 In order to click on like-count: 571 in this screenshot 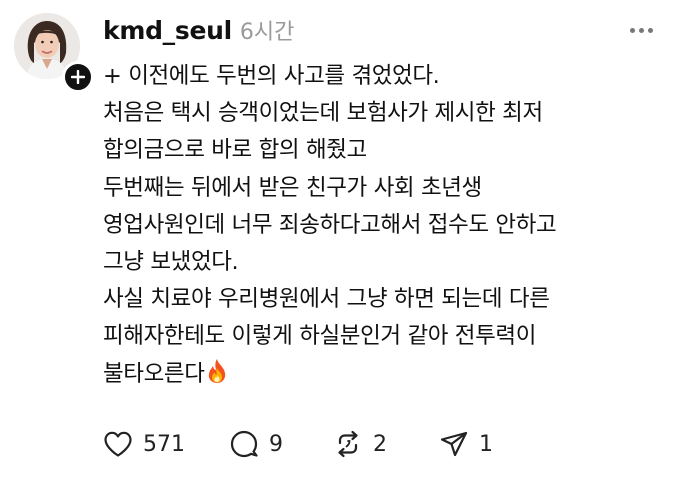, I will do `click(164, 444)`.